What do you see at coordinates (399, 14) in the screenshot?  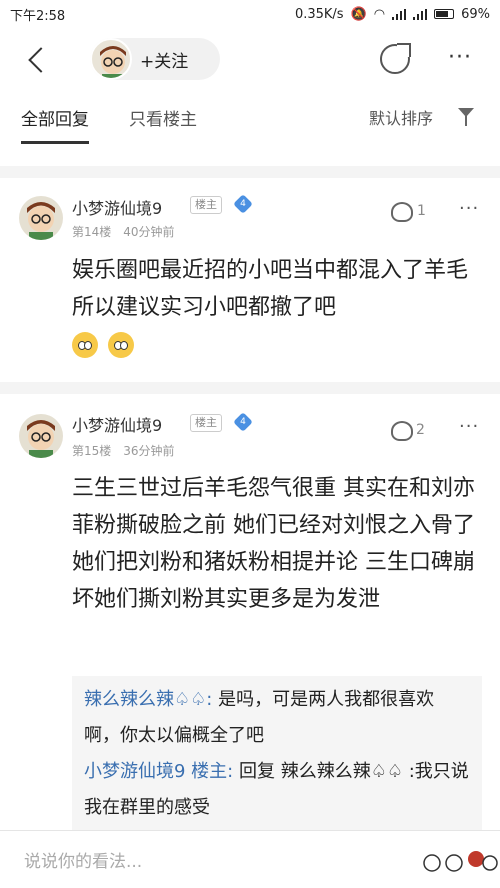 I see `signal-icon` at bounding box center [399, 14].